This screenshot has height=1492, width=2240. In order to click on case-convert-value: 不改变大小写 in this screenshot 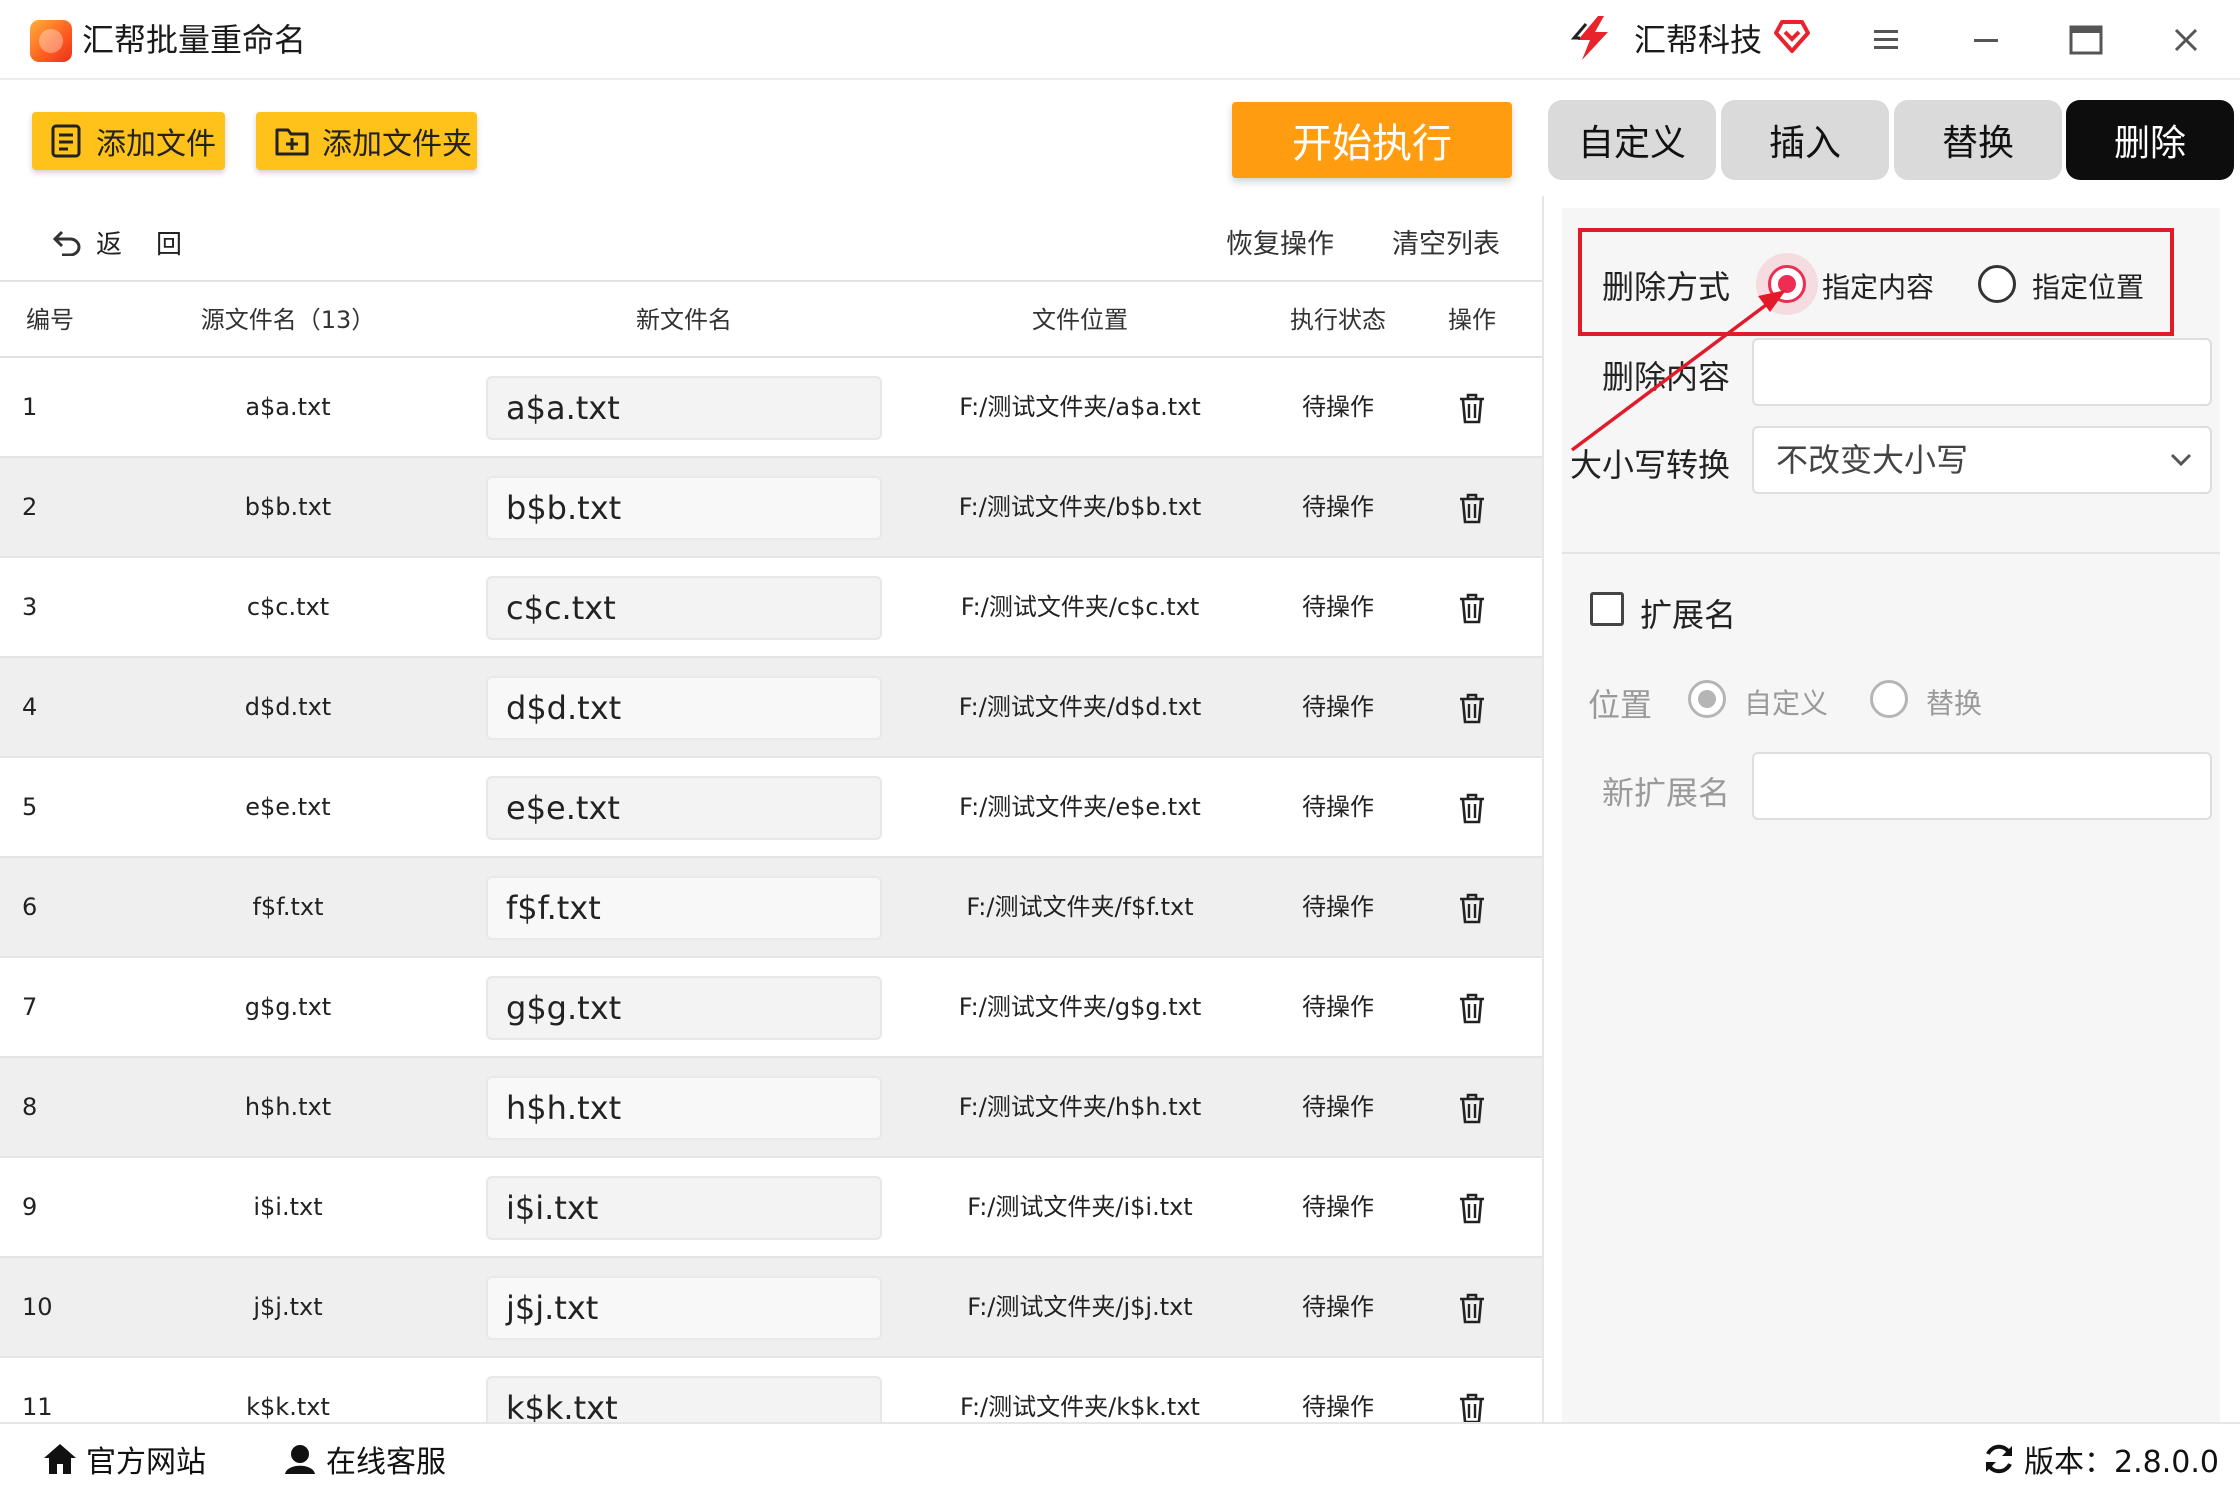, I will do `click(1872, 460)`.